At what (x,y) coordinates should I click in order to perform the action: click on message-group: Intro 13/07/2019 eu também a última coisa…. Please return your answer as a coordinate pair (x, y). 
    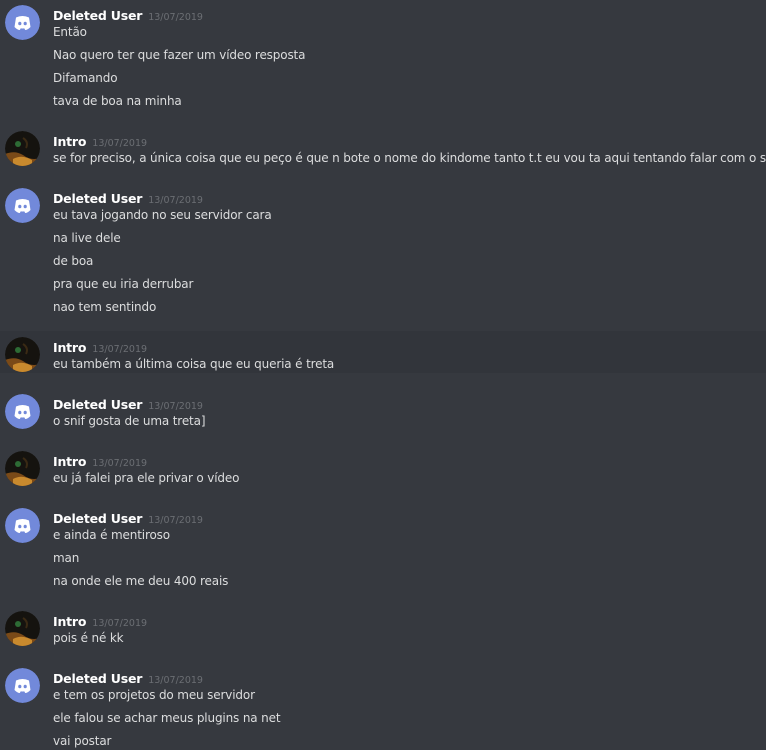
    Looking at the image, I should click on (383, 352).